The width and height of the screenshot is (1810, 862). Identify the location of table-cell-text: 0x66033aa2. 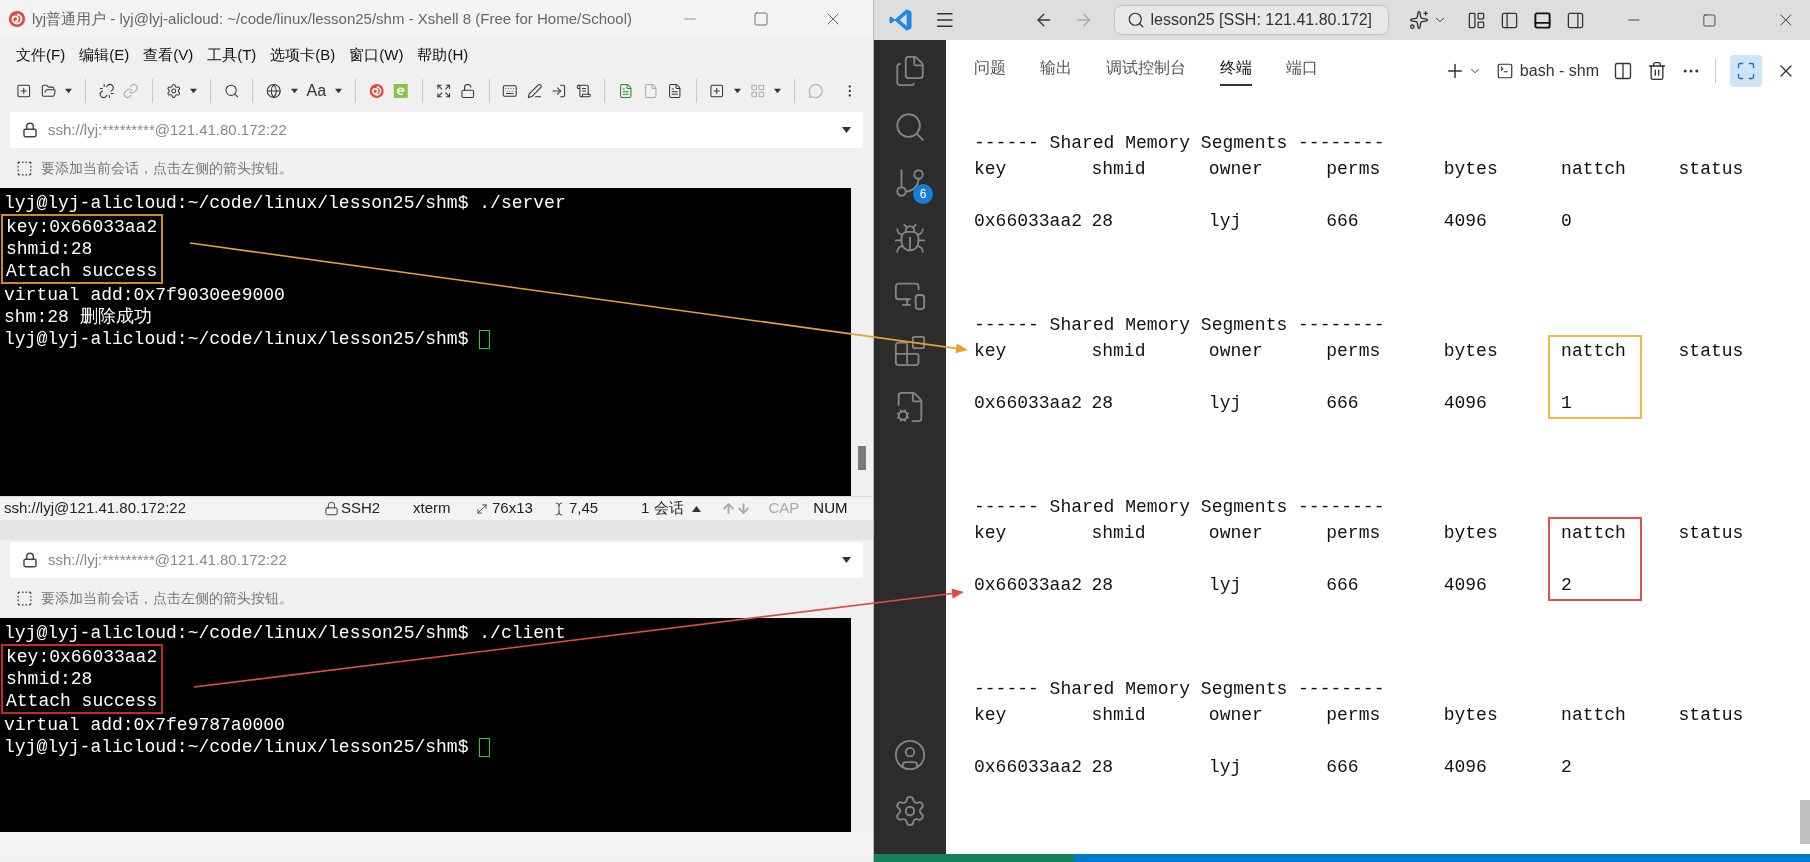
(1028, 403).